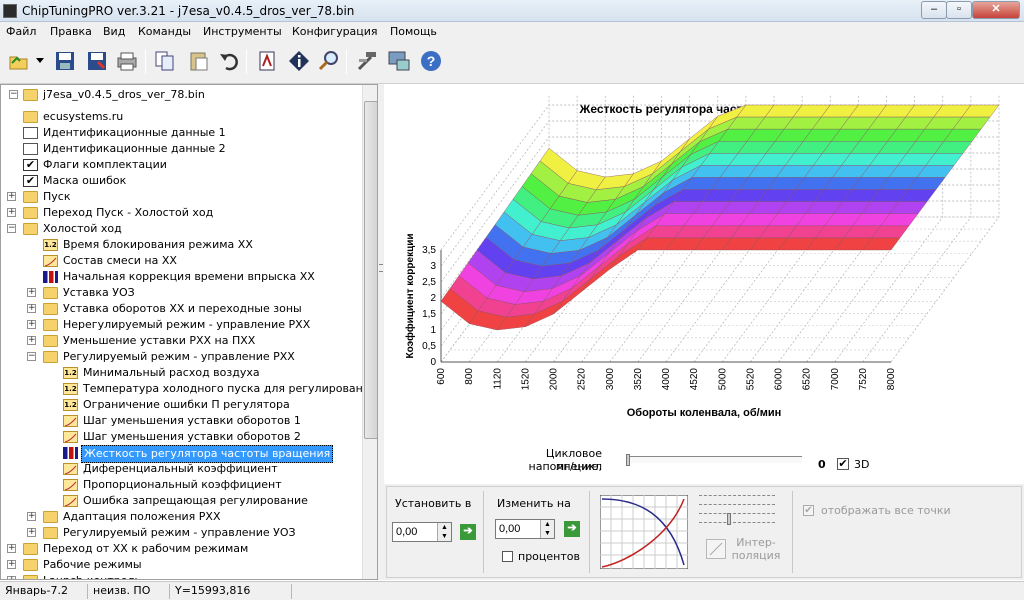  What do you see at coordinates (959, 10) in the screenshot?
I see `maximize-button: ▫` at bounding box center [959, 10].